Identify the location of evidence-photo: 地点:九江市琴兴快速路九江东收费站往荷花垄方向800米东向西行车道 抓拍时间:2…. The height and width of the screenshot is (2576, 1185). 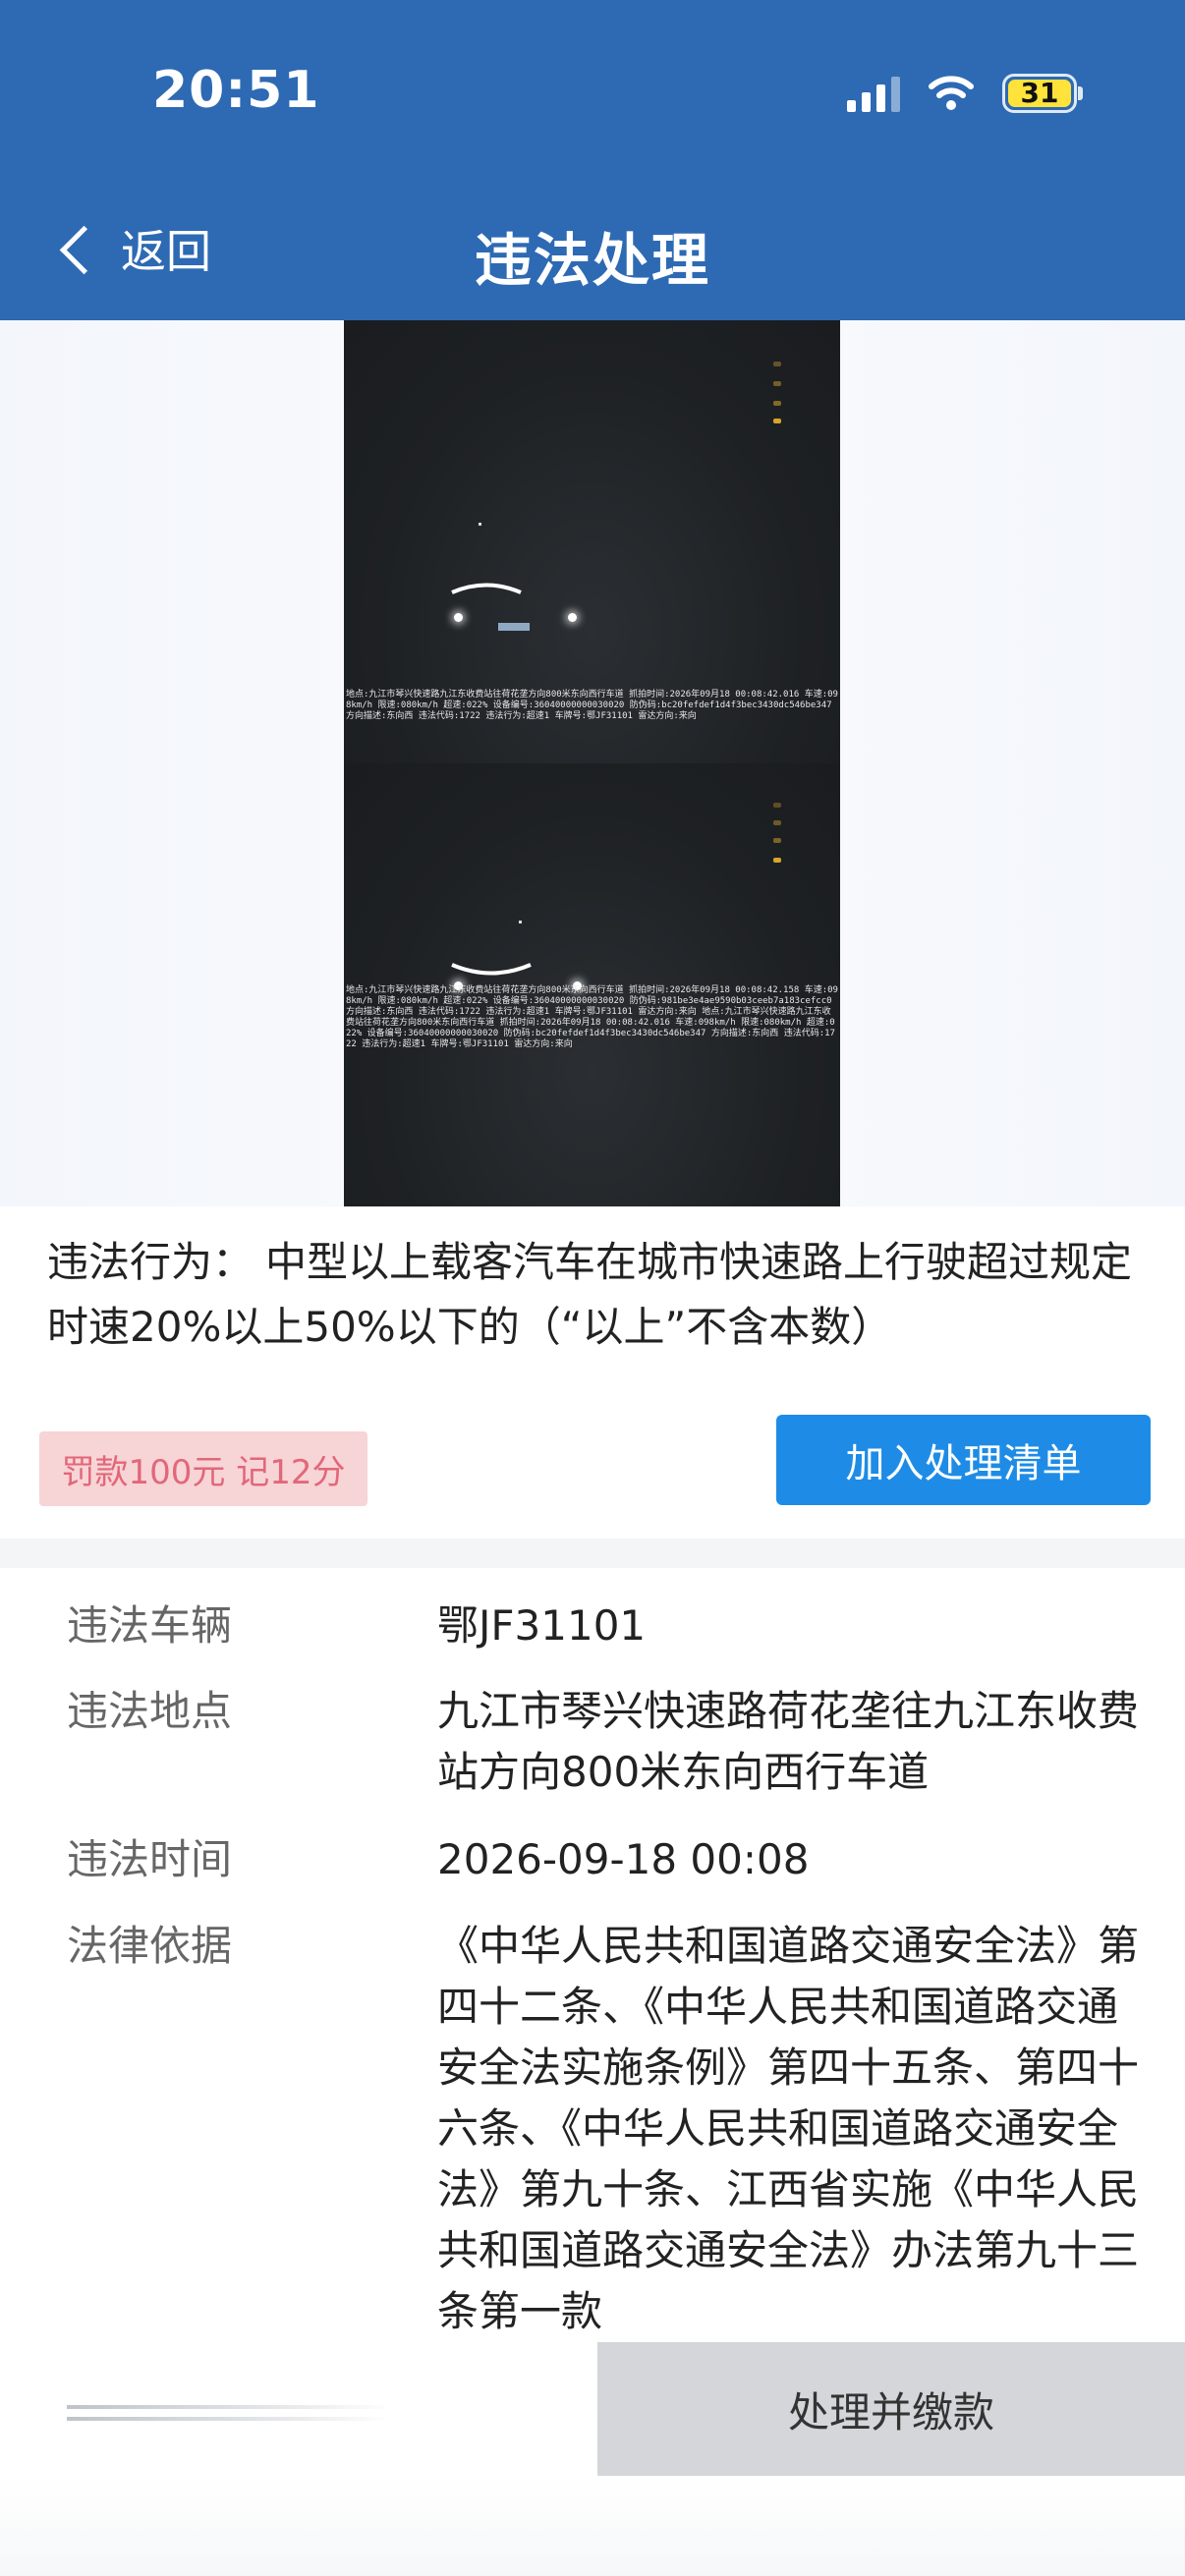
(592, 763).